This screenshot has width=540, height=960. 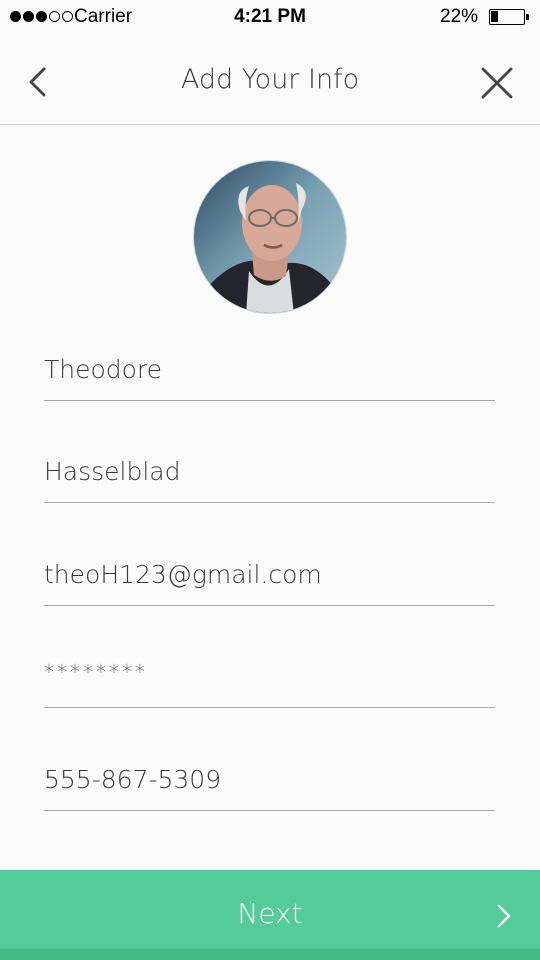 I want to click on battery-nub, so click(x=527, y=17).